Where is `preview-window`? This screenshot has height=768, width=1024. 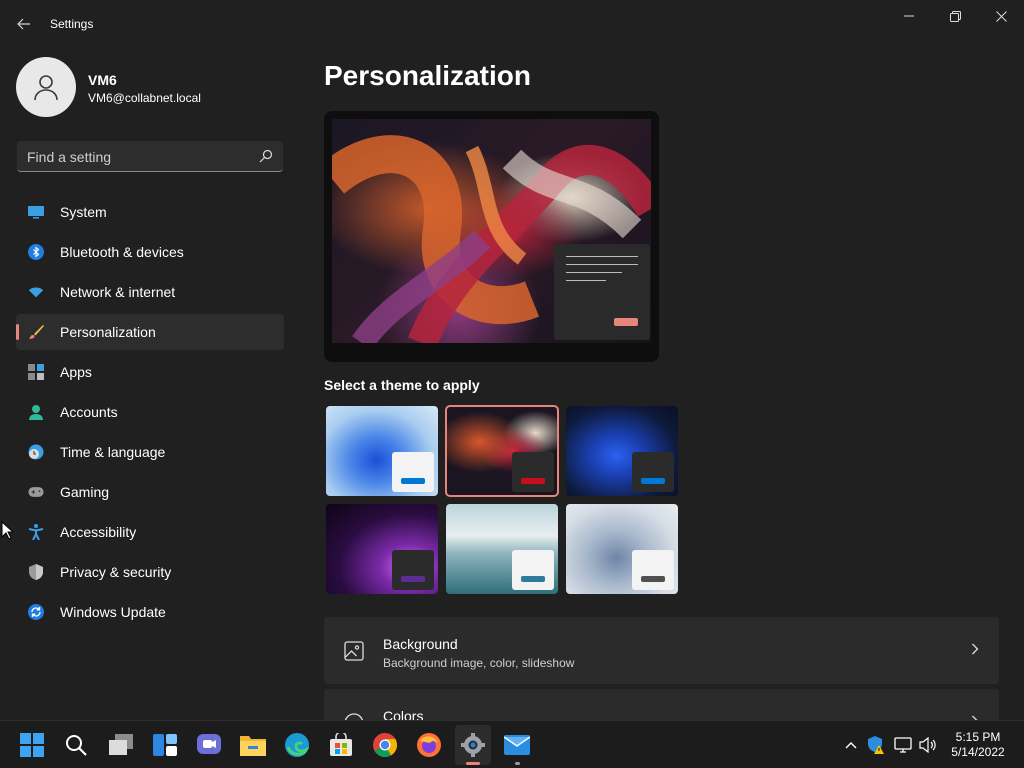
preview-window is located at coordinates (602, 292).